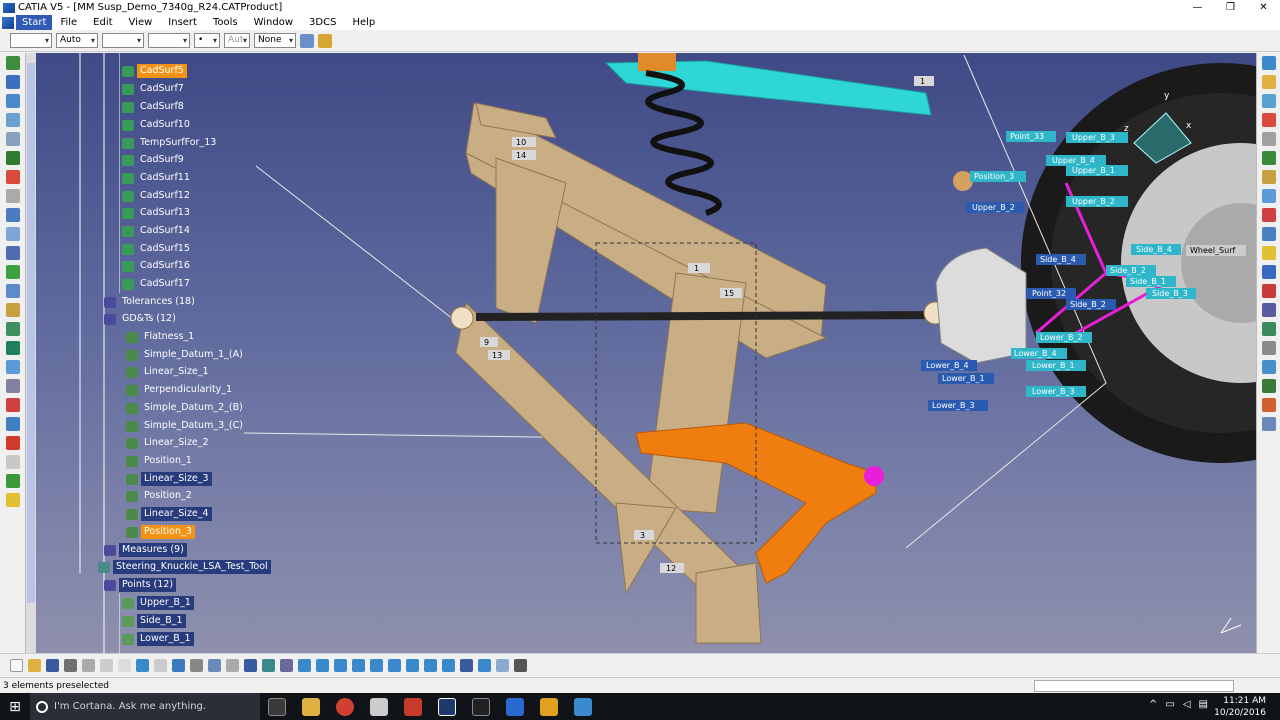 The width and height of the screenshot is (1280, 720). What do you see at coordinates (141, 319) in the screenshot?
I see `tree-item: GD&Ts (12)` at bounding box center [141, 319].